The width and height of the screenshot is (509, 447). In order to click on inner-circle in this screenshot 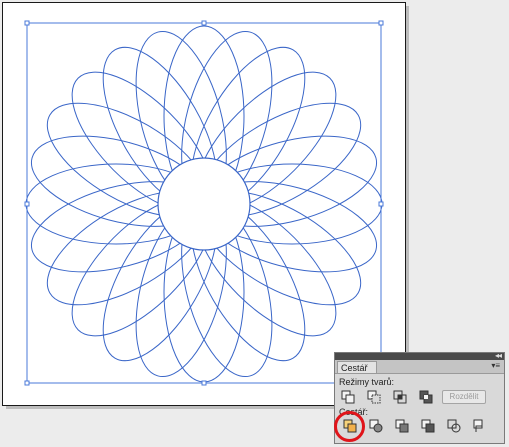, I will do `click(204, 204)`.